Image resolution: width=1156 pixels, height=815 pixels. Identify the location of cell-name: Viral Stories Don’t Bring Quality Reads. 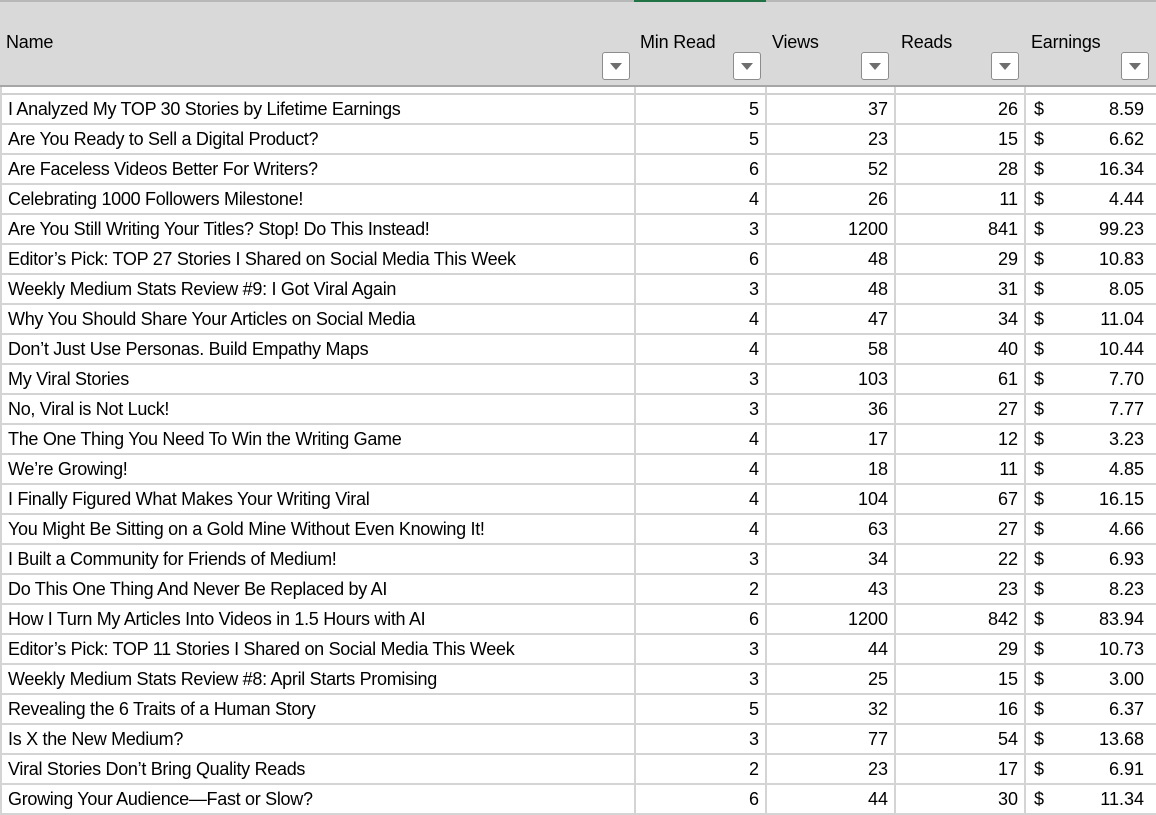
(318, 769).